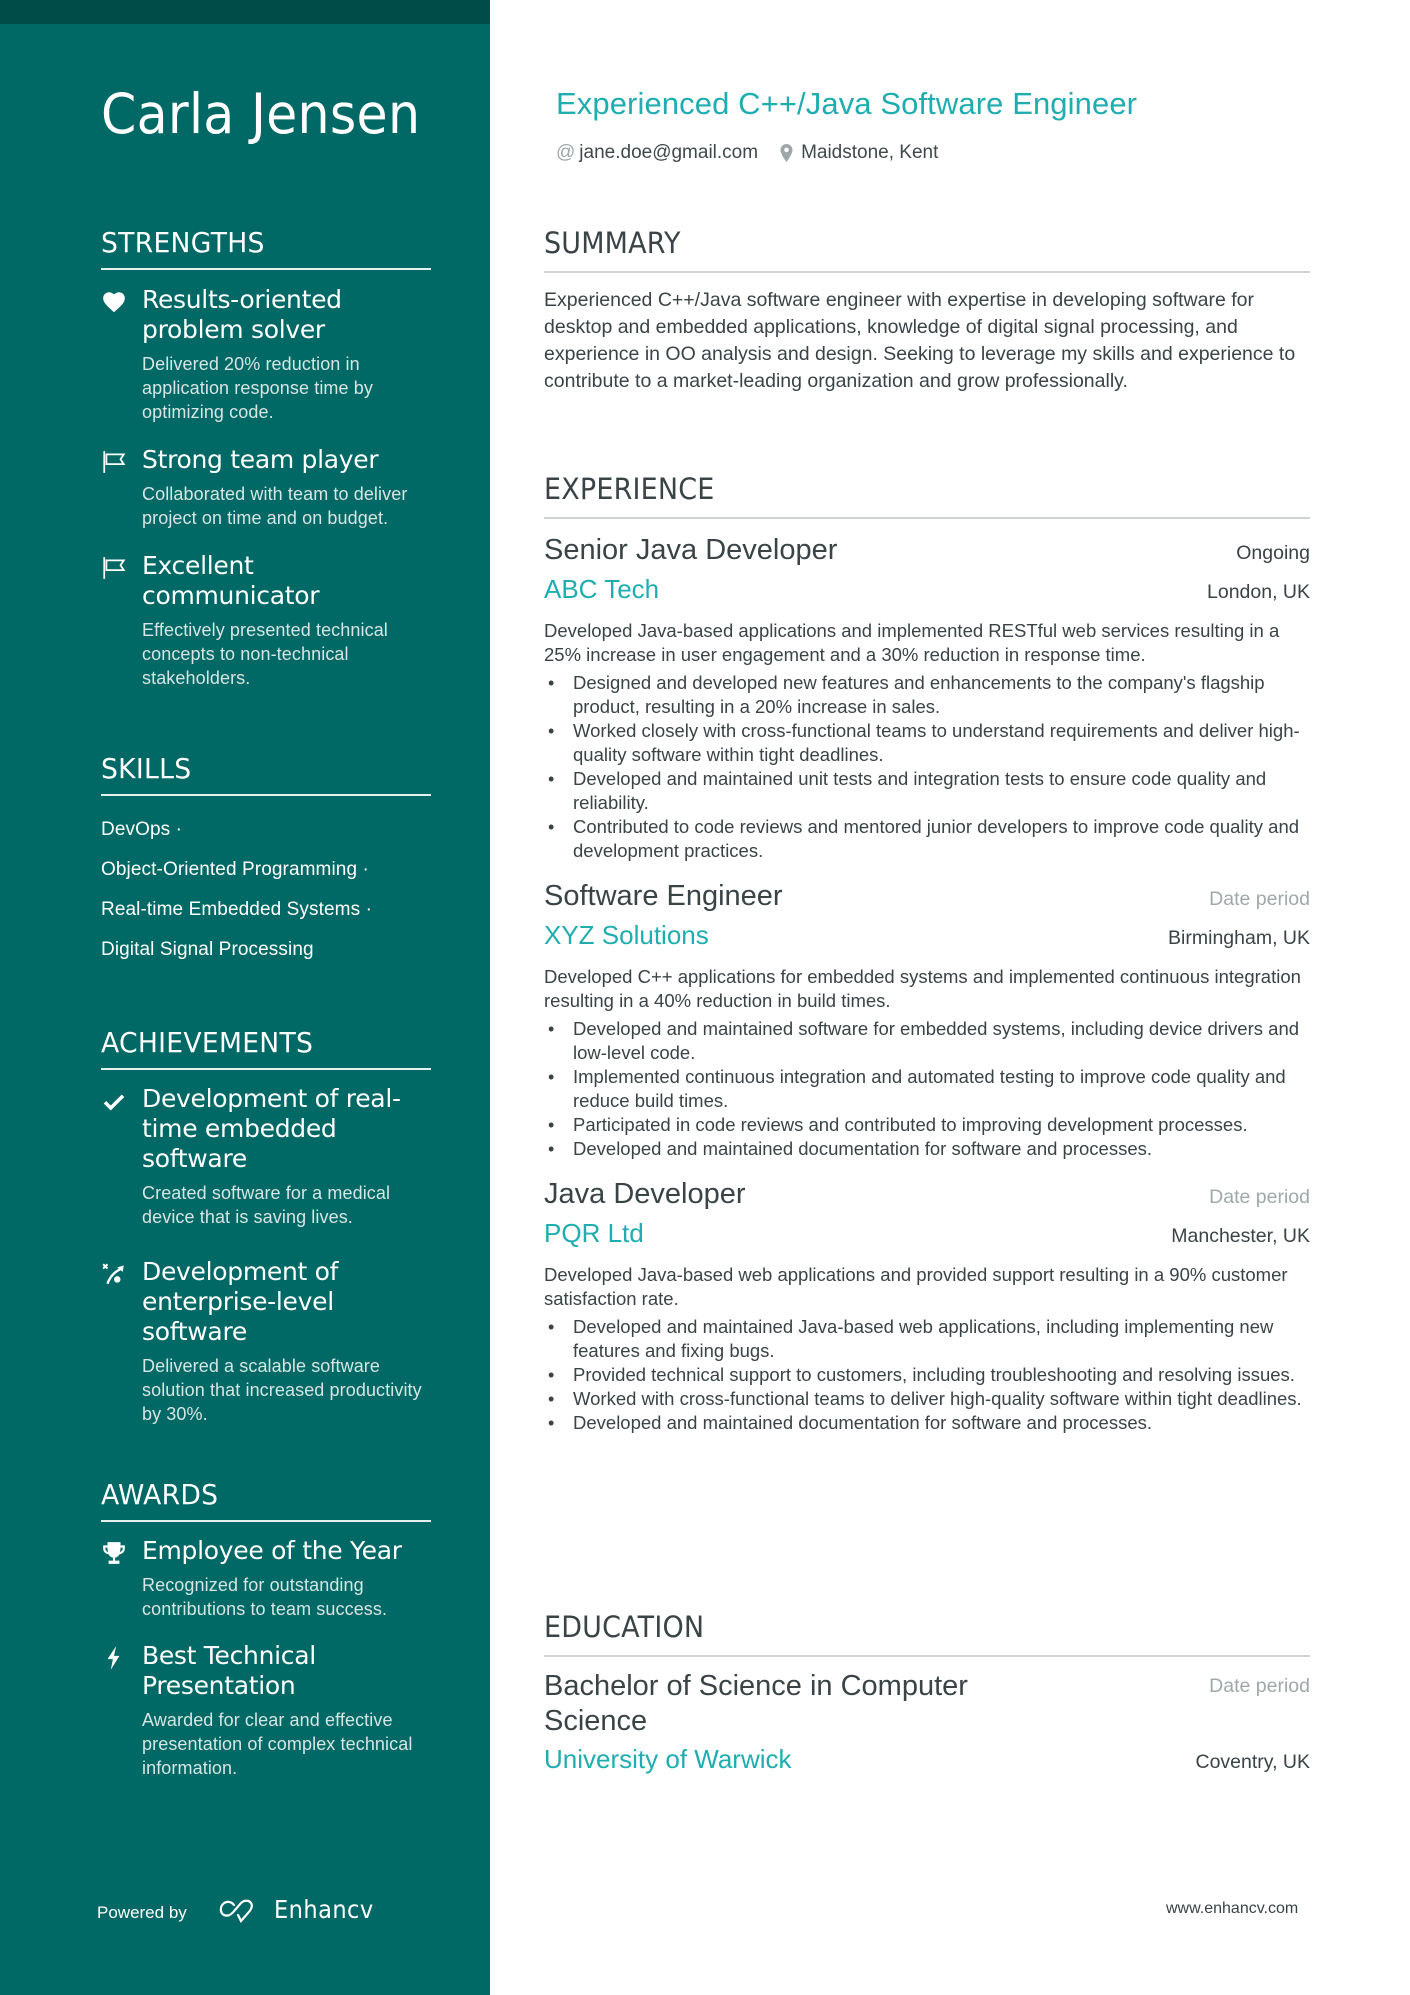 The image size is (1410, 1995). I want to click on section-title: SKILLS, so click(266, 774).